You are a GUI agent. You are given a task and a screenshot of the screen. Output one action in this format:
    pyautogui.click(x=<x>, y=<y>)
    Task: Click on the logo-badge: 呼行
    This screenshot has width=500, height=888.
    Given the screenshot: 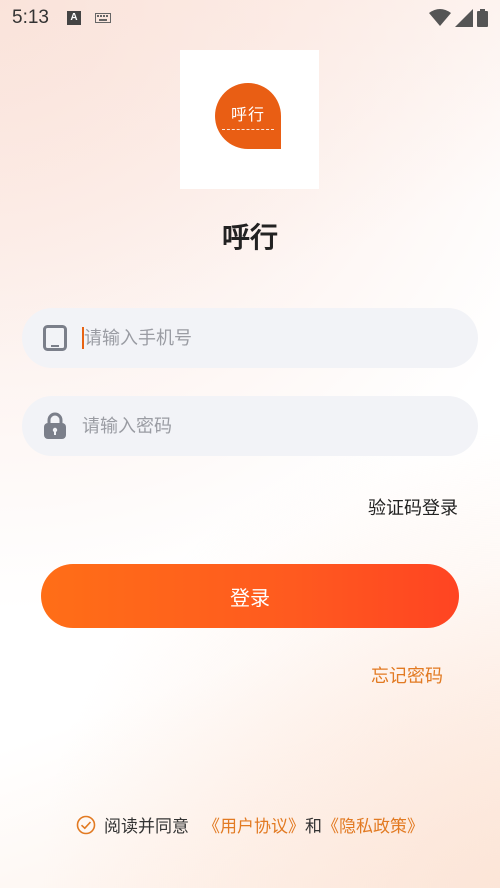 What is the action you would take?
    pyautogui.click(x=248, y=116)
    